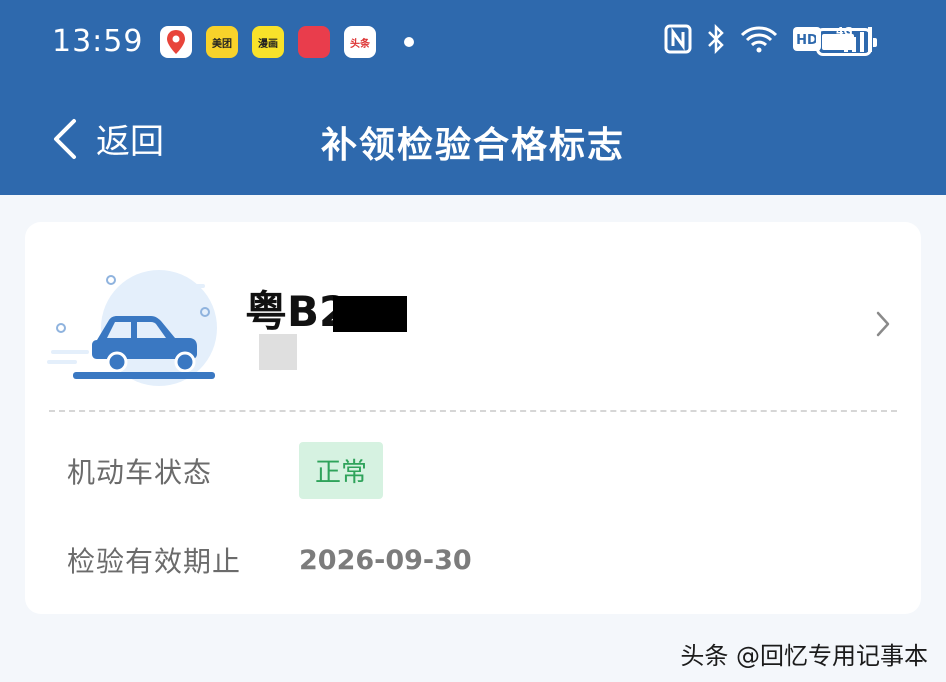  What do you see at coordinates (473, 43) in the screenshot?
I see `status-bar: 13:59 美团 漫画 头条 HD 4G` at bounding box center [473, 43].